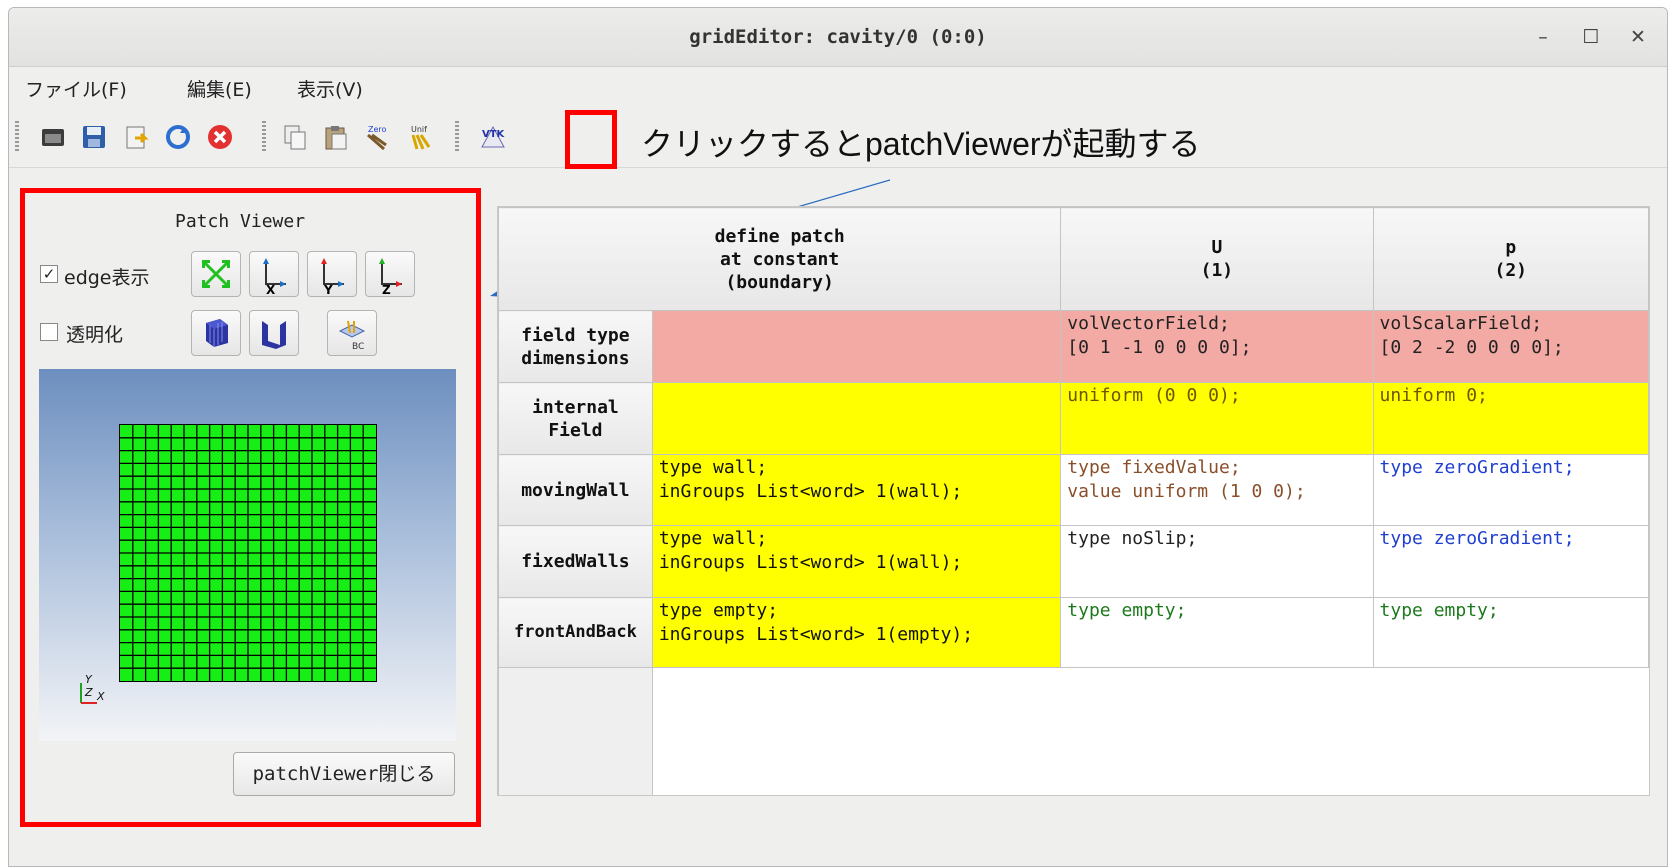 The height and width of the screenshot is (868, 1676). What do you see at coordinates (352, 336) in the screenshot?
I see `bc-icon: BC` at bounding box center [352, 336].